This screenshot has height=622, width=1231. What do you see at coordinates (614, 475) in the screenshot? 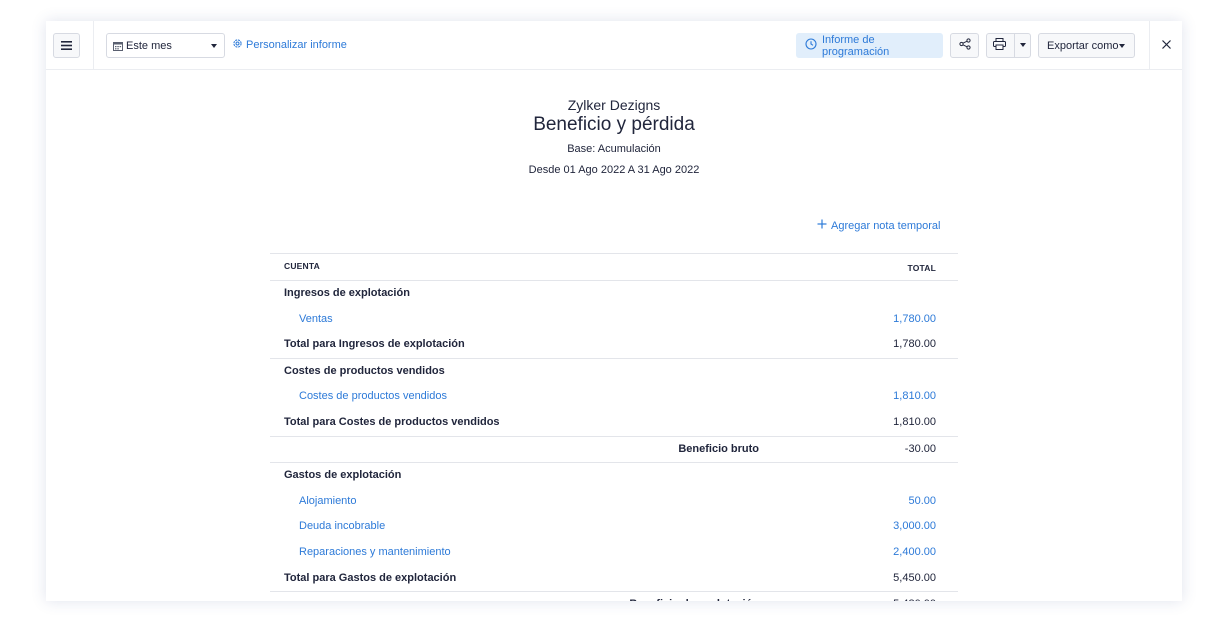
I see `section-header-row: Gastos de explotación` at bounding box center [614, 475].